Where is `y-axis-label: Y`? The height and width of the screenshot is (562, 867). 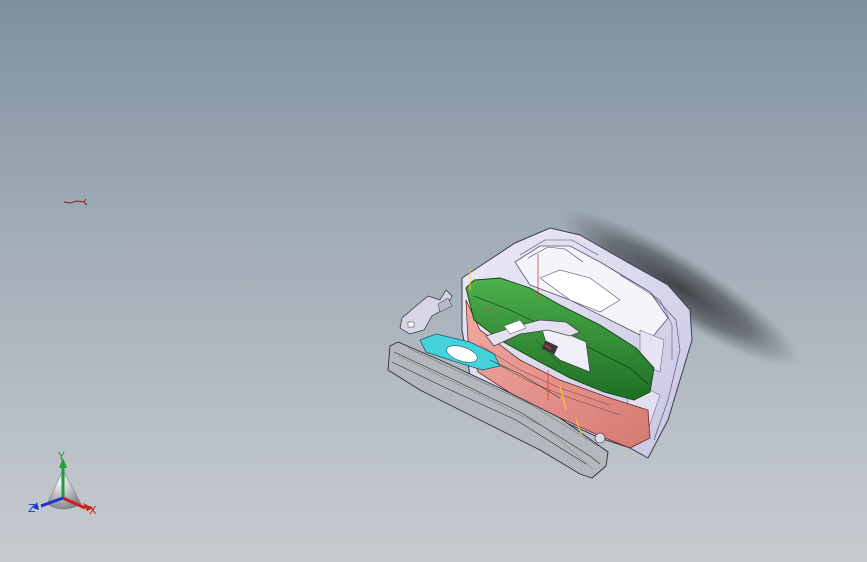
y-axis-label: Y is located at coordinates (61, 456).